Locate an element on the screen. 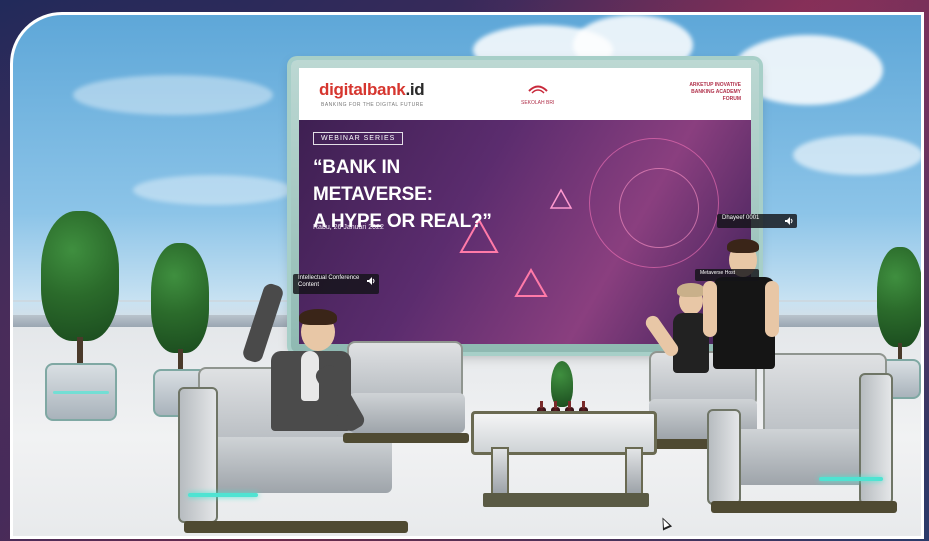 The height and width of the screenshot is (541, 929). nametag-right: Dhayeef 0001 is located at coordinates (757, 221).